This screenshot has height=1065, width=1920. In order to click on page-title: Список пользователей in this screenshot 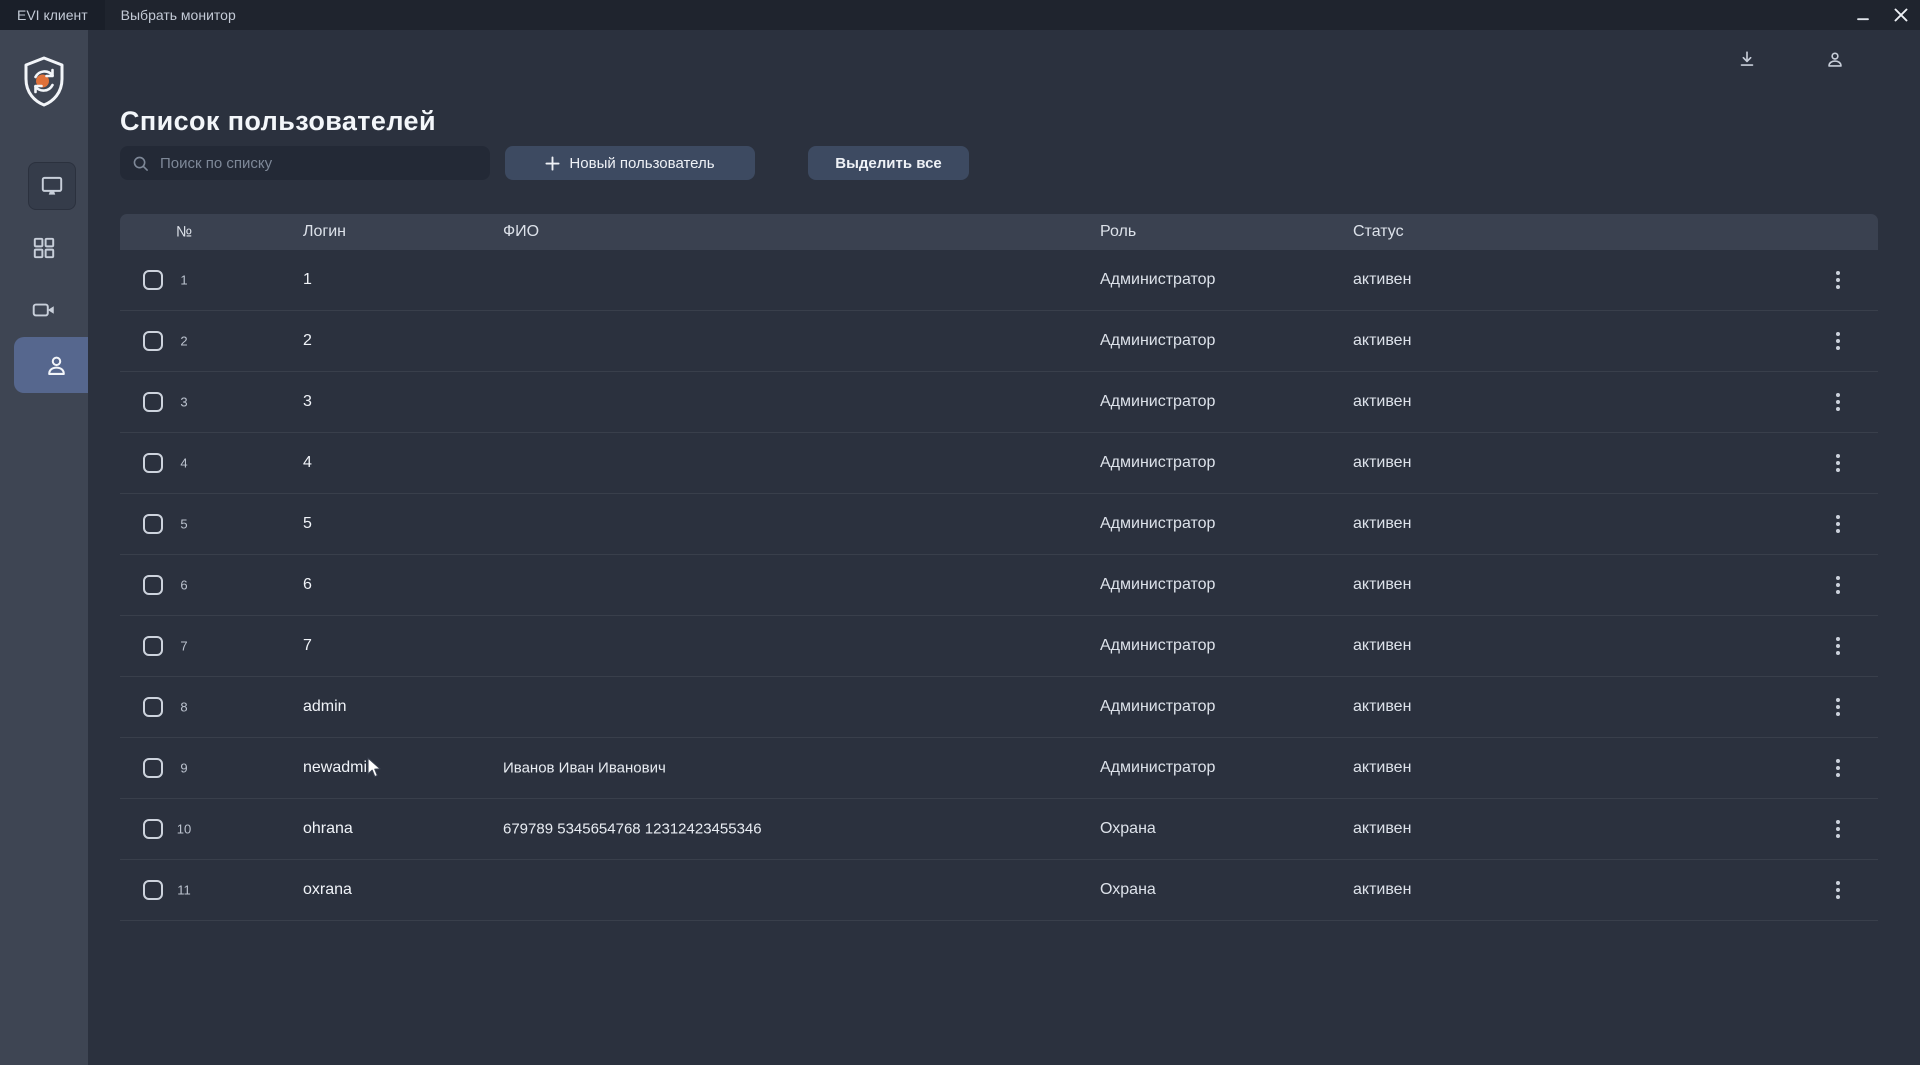, I will do `click(278, 121)`.